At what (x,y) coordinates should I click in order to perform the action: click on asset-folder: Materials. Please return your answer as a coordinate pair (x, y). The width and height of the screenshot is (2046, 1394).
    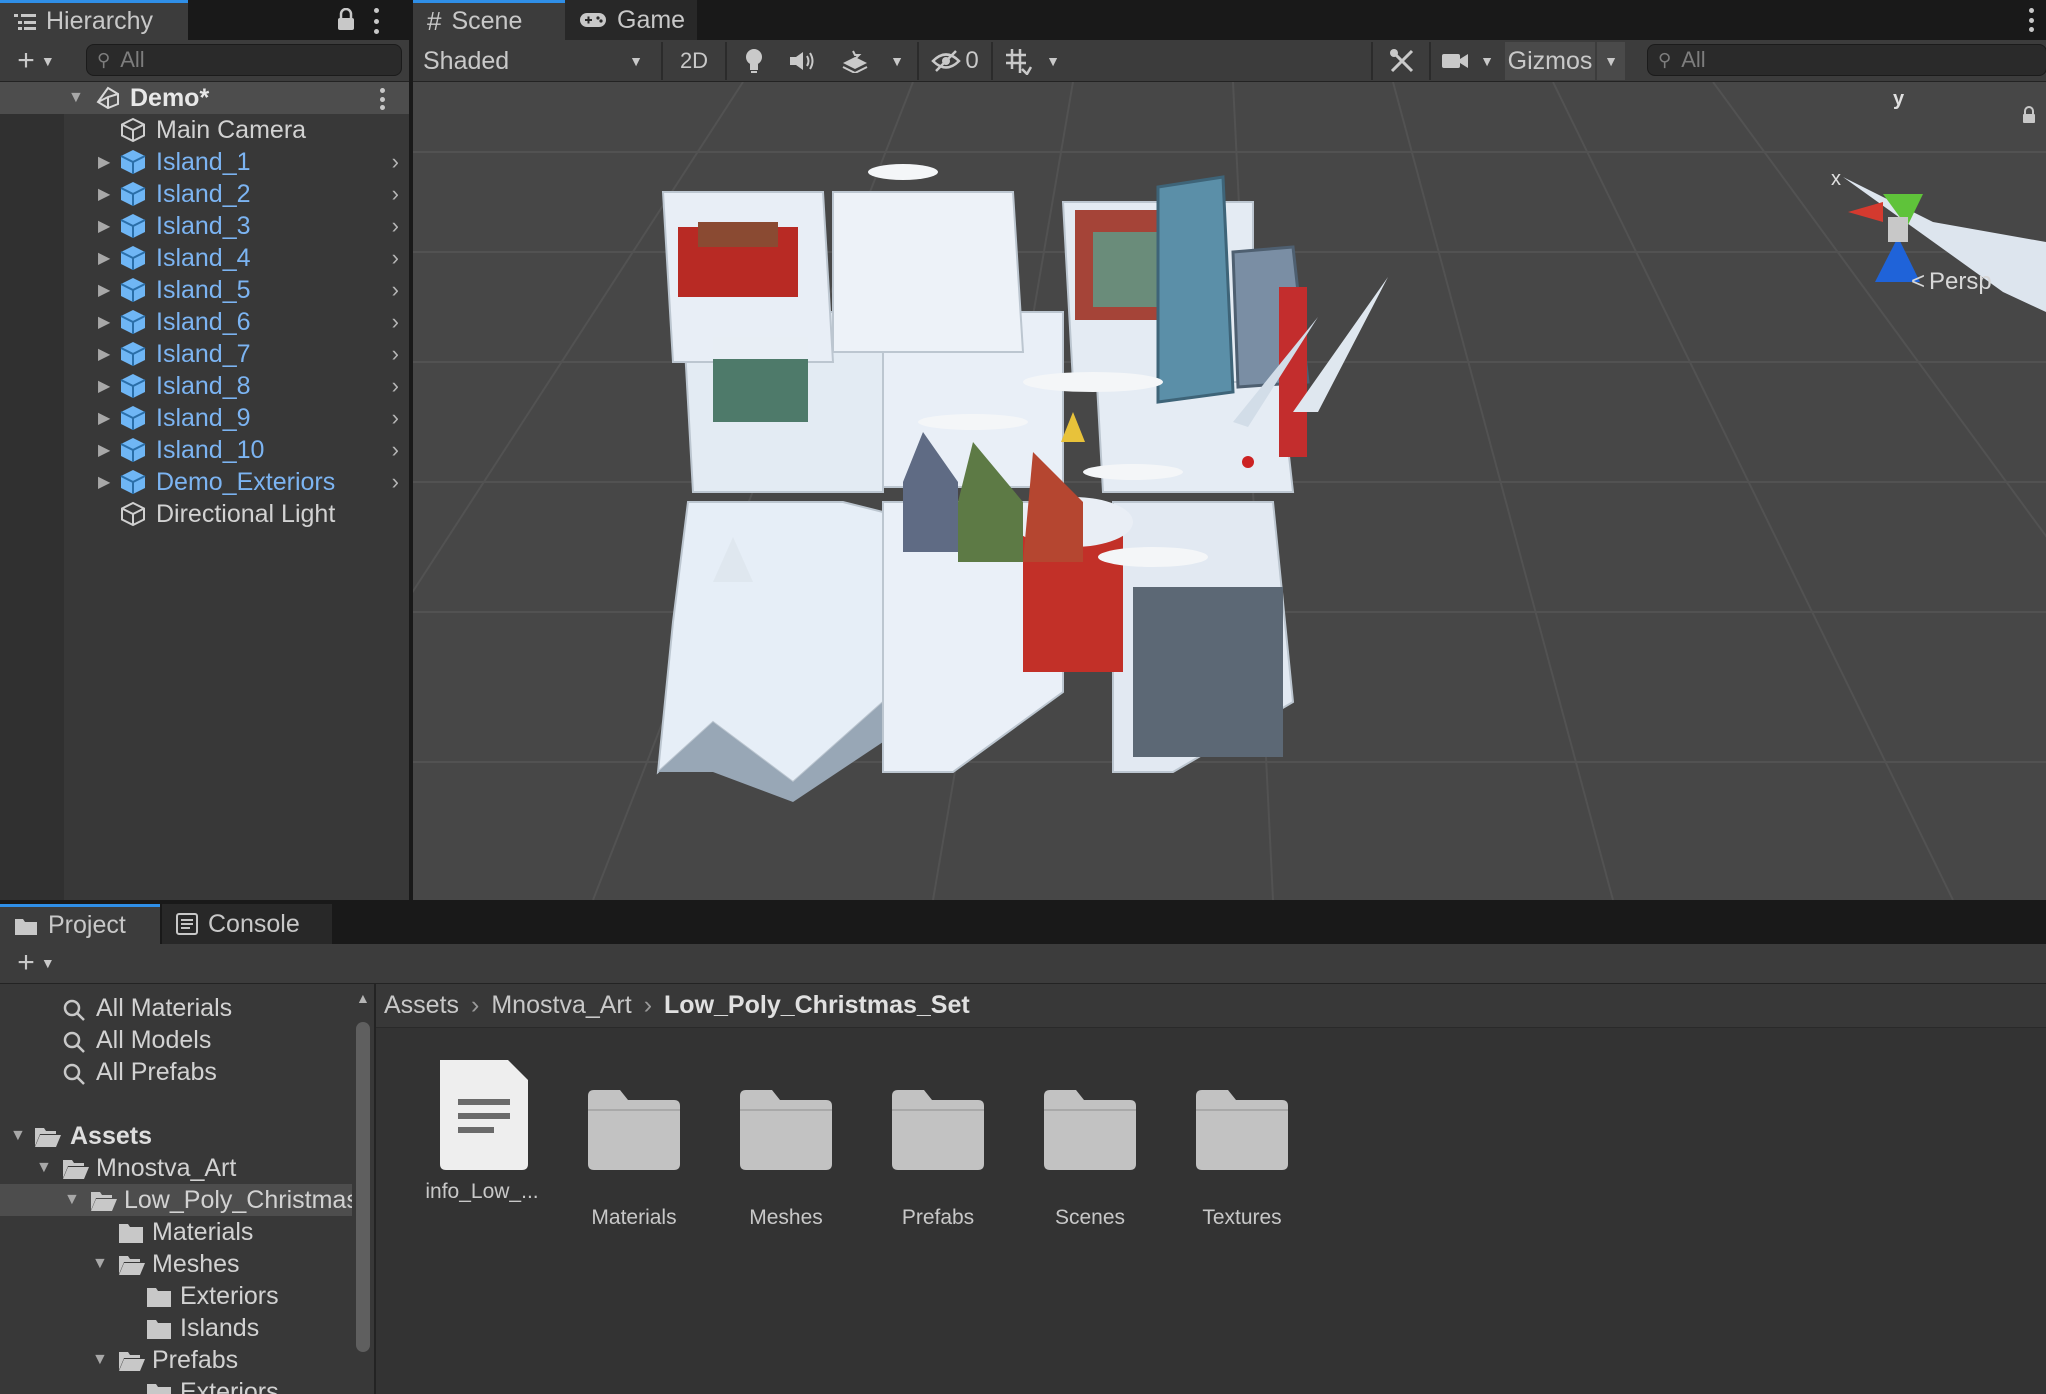
    Looking at the image, I should click on (634, 1140).